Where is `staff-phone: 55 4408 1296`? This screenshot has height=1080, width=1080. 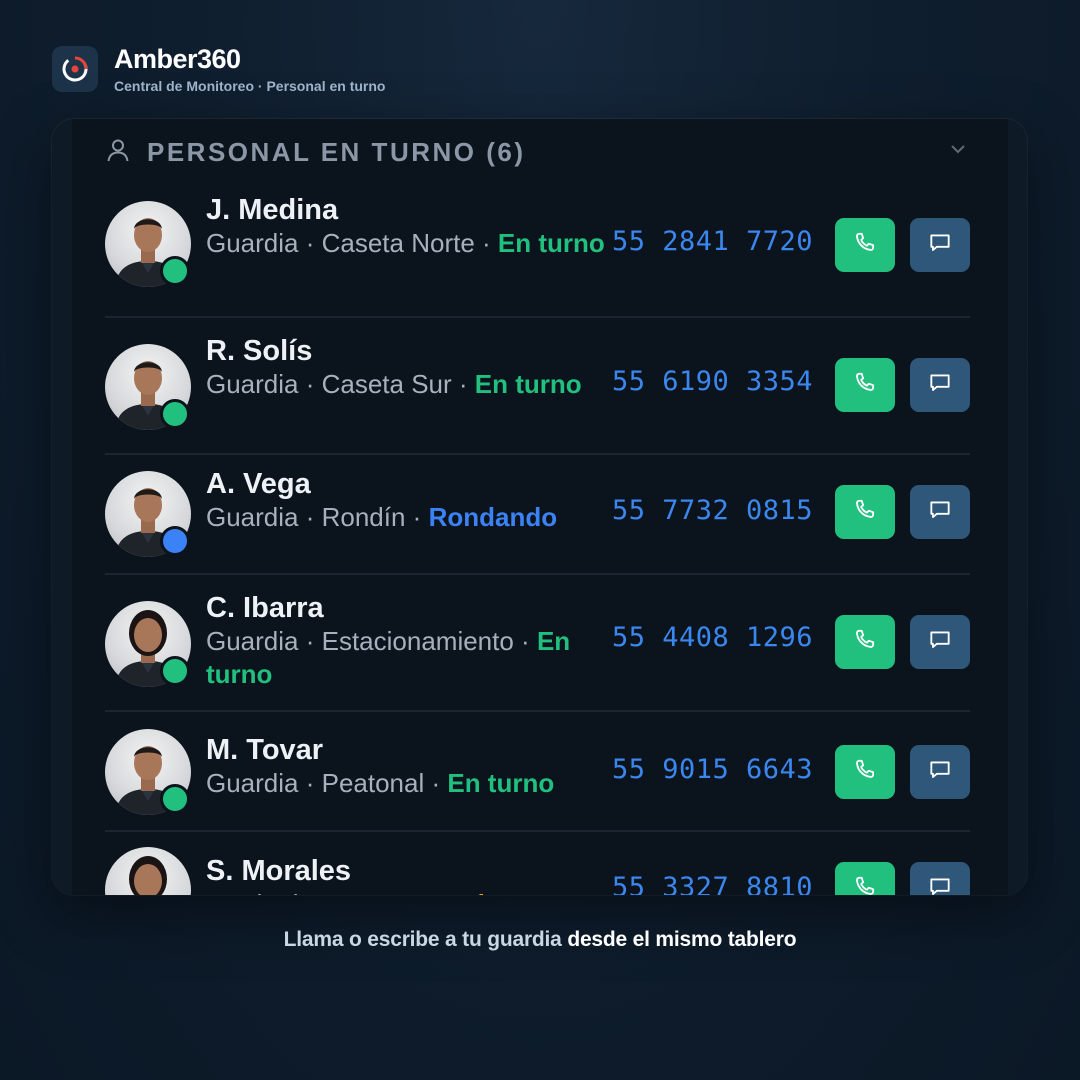
staff-phone: 55 4408 1296 is located at coordinates (712, 637).